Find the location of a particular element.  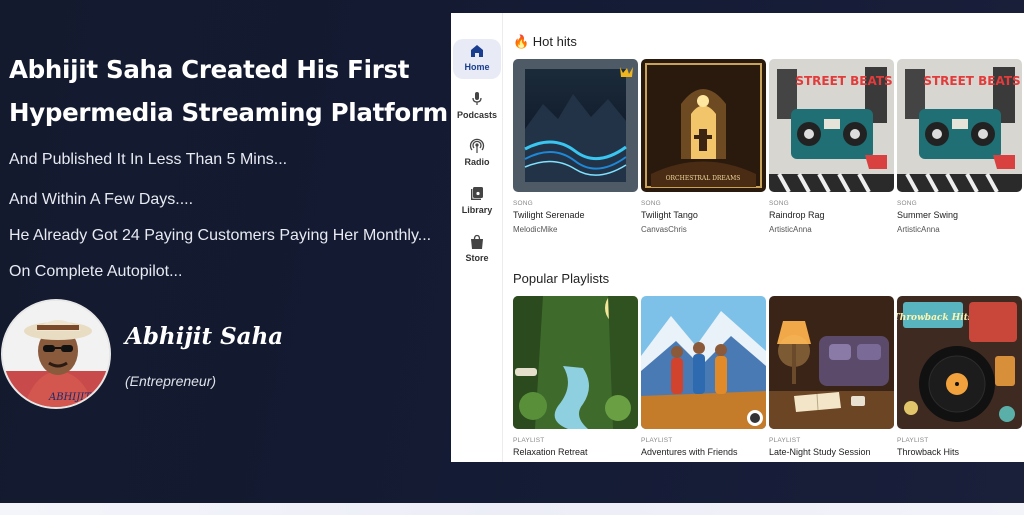

nav-label-library: Library is located at coordinates (477, 210).